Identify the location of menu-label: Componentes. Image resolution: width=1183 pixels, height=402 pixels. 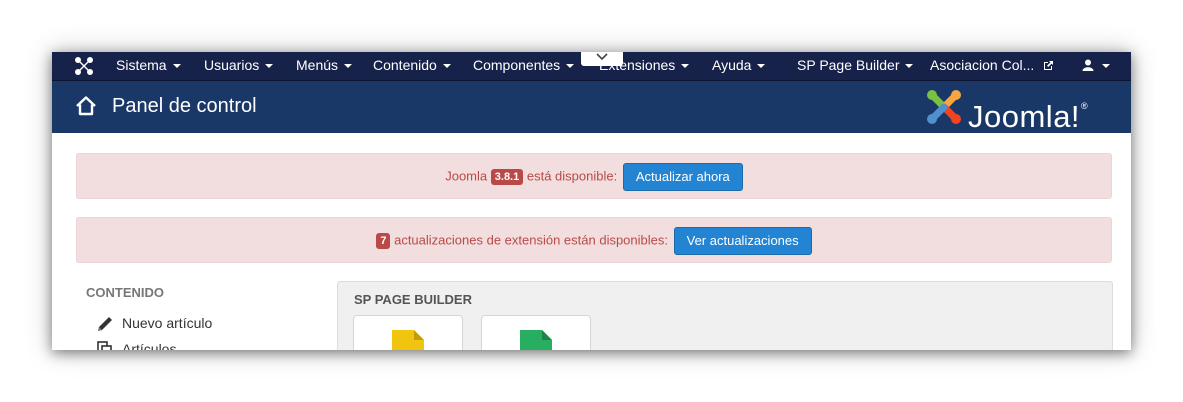
(517, 65).